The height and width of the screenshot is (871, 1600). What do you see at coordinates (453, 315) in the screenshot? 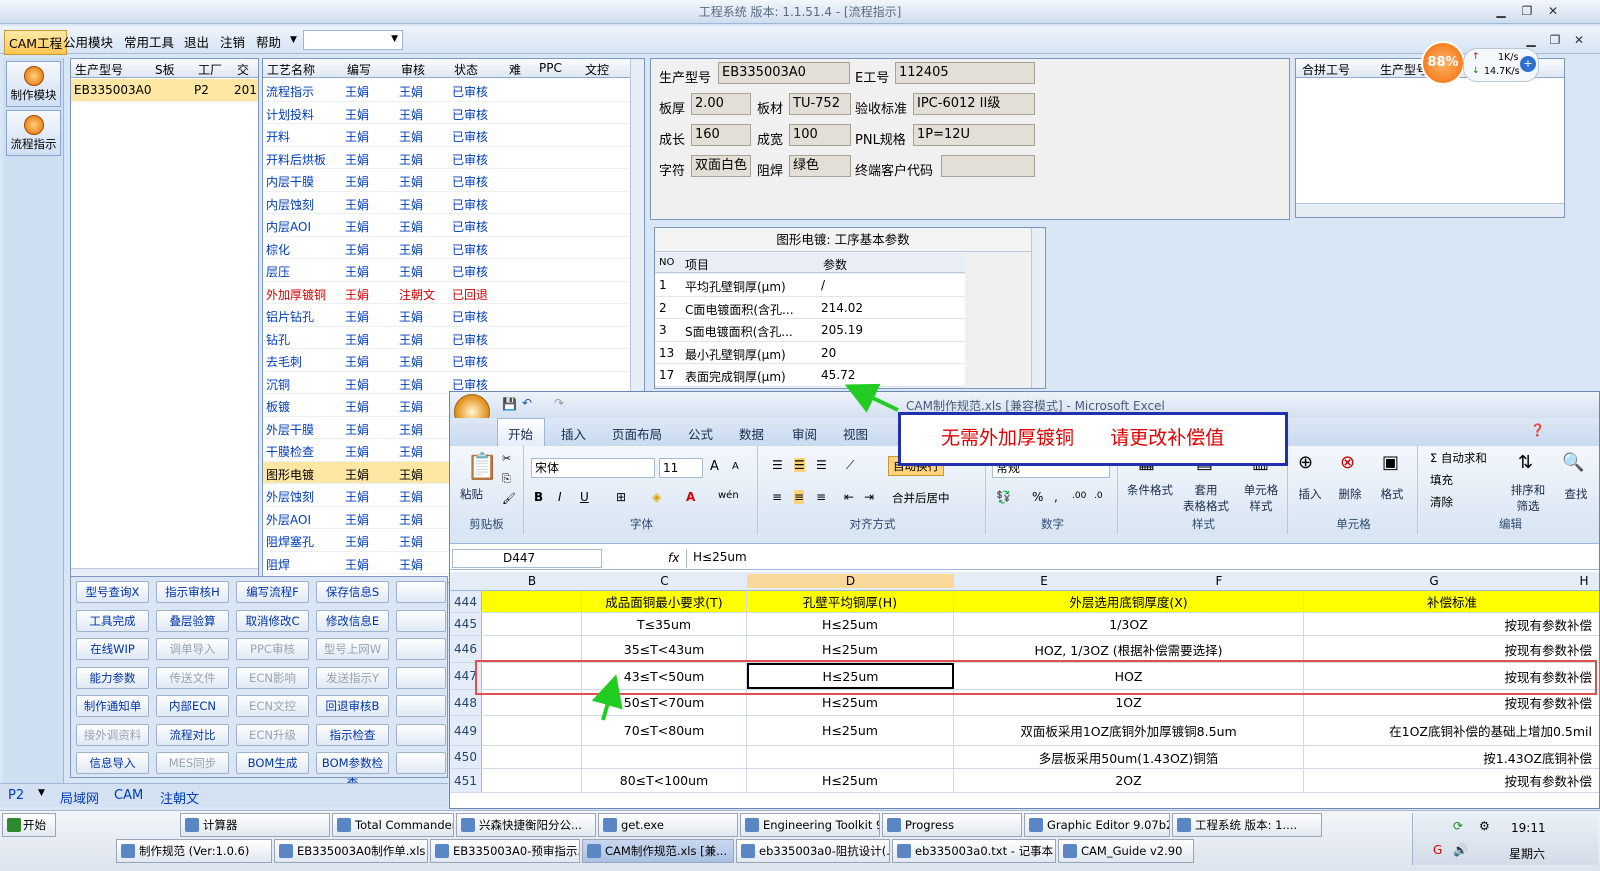
I see `table-row: 铝片钻孔 王娟 王娟 已审核` at bounding box center [453, 315].